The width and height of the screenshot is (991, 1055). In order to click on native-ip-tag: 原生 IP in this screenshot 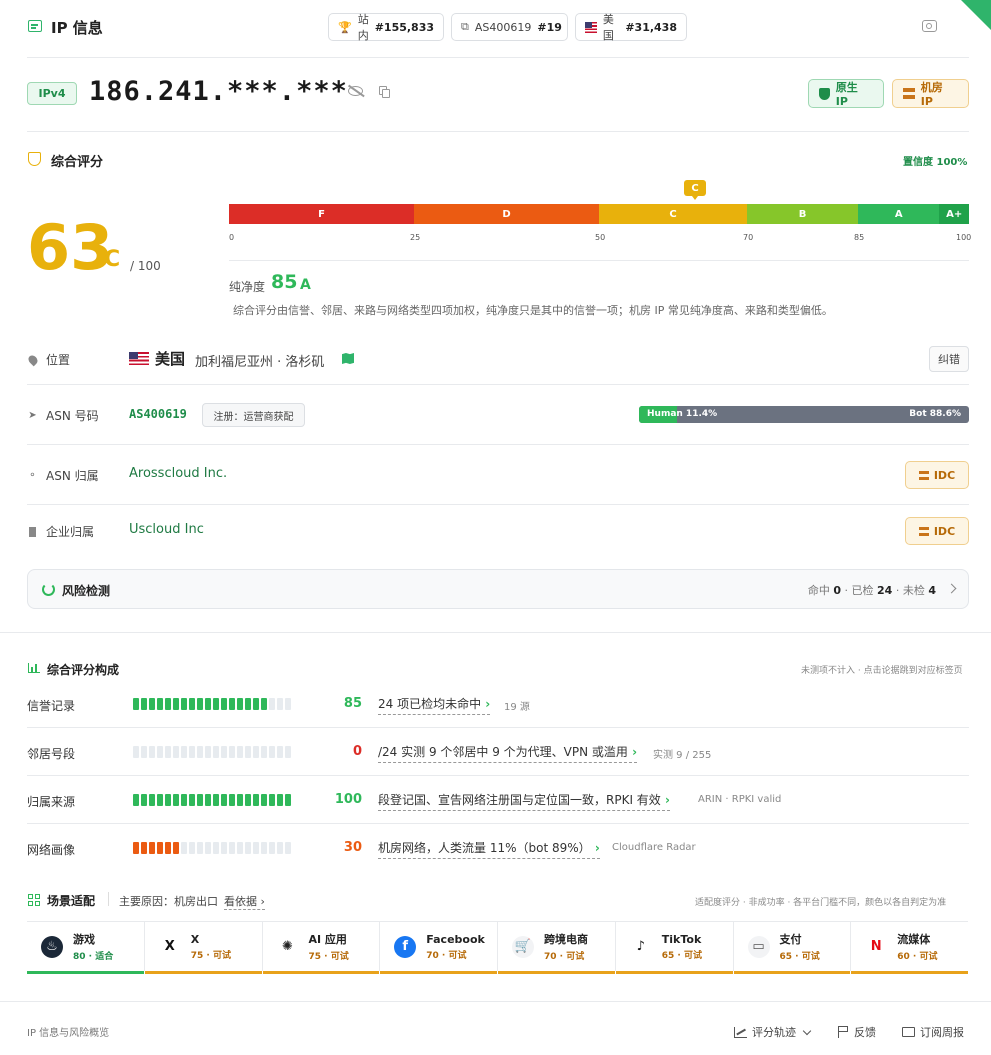, I will do `click(846, 93)`.